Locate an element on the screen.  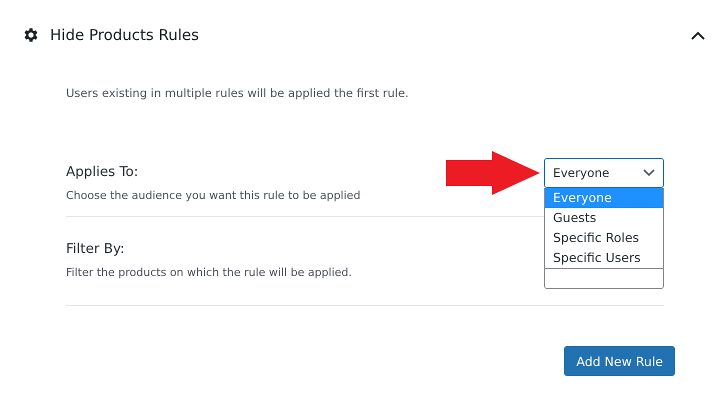
dropdown-option: Specific Users is located at coordinates (604, 258).